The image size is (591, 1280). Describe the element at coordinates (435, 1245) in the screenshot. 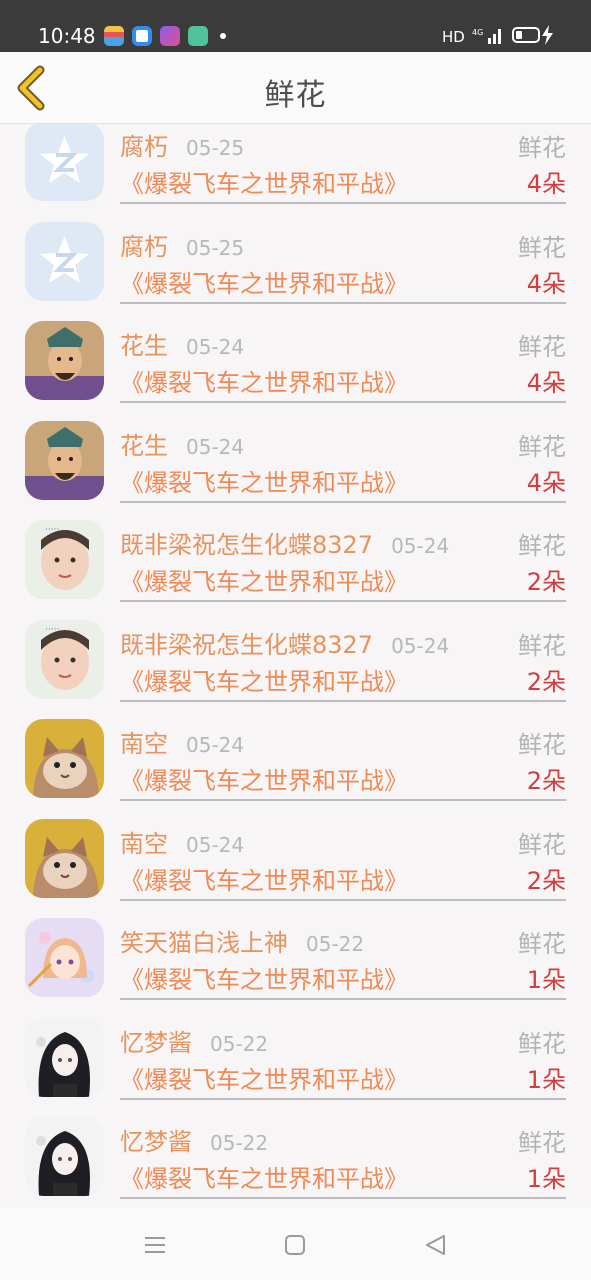

I see `back-triangle-icon` at that location.